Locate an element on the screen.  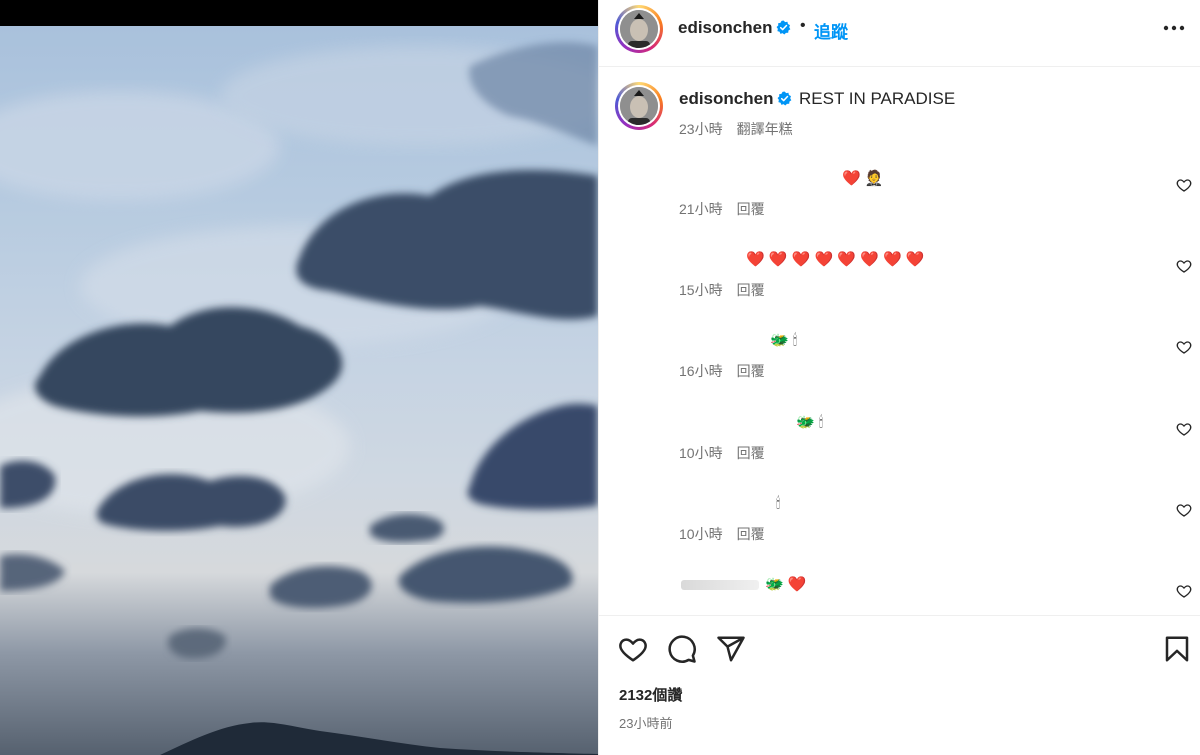
caption-time: 23小時 is located at coordinates (701, 129).